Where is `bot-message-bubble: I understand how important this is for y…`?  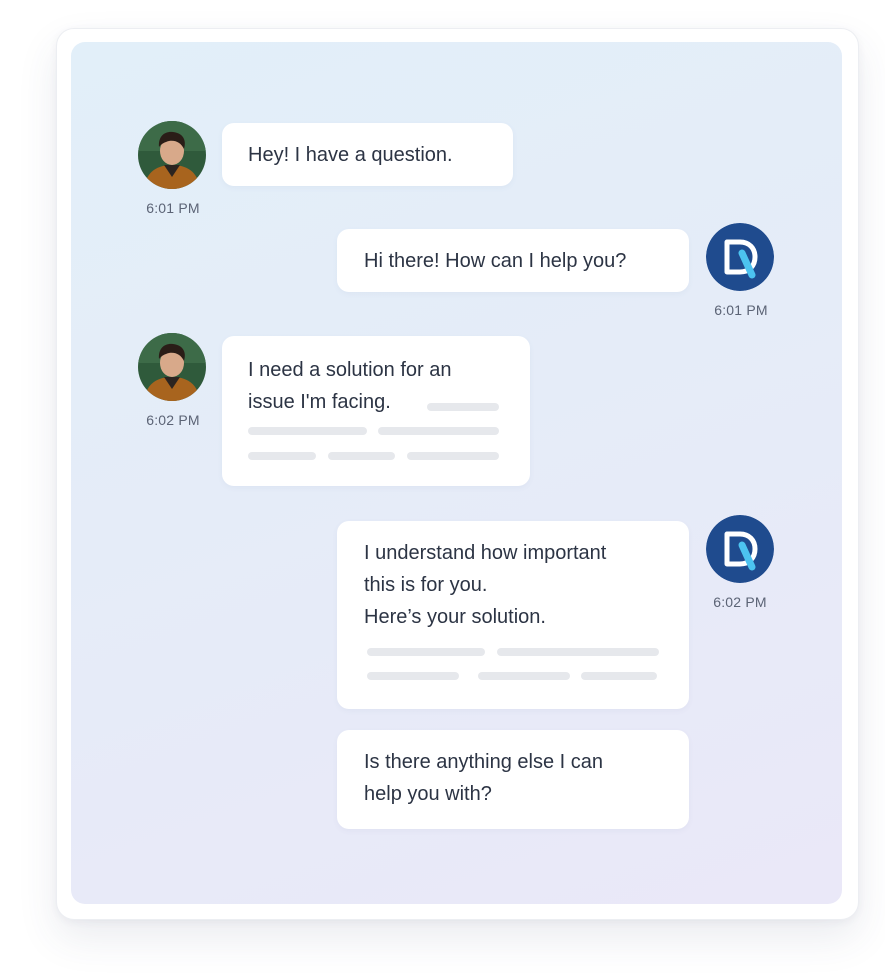
bot-message-bubble: I understand how important this is for y… is located at coordinates (513, 615).